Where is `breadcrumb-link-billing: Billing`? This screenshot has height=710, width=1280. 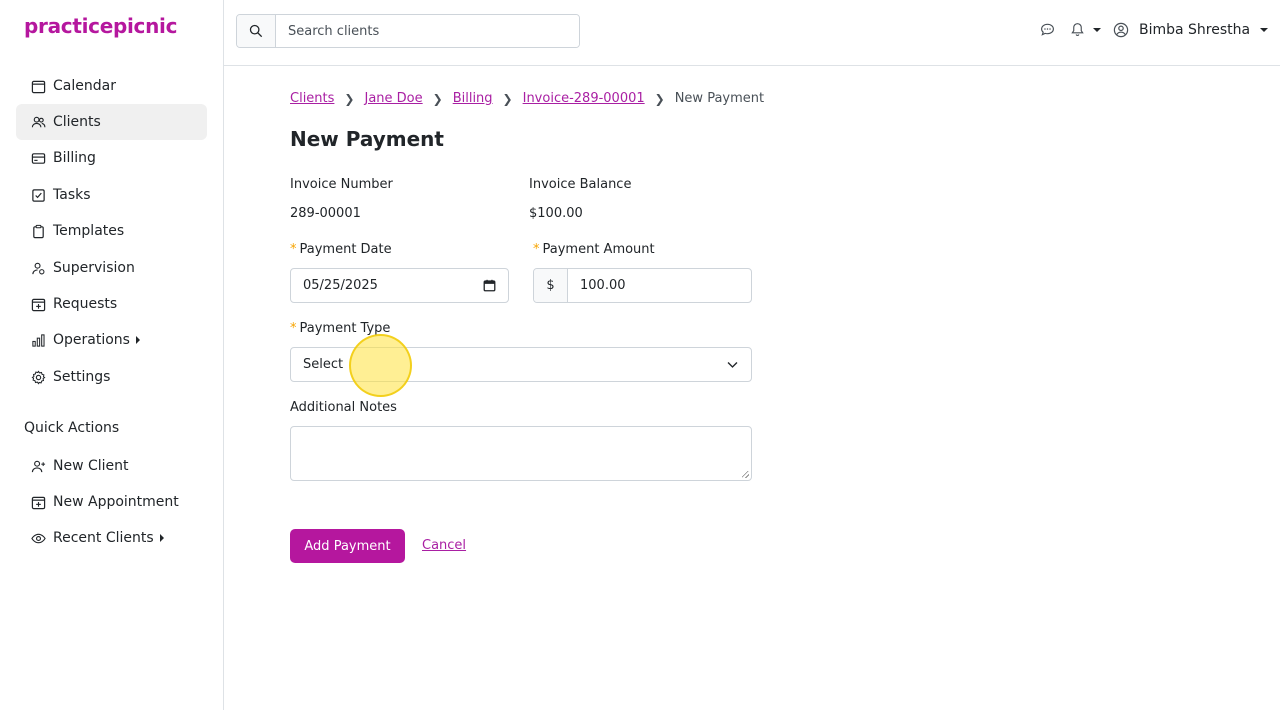
breadcrumb-link-billing: Billing is located at coordinates (473, 98).